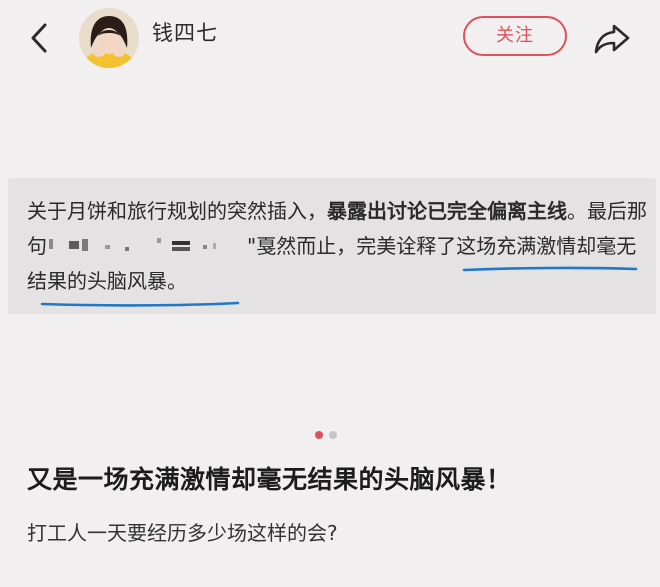 The image size is (660, 587). Describe the element at coordinates (372, 246) in the screenshot. I see `quote-line2-b: "戛然而止，完美诠释了这场` at that location.